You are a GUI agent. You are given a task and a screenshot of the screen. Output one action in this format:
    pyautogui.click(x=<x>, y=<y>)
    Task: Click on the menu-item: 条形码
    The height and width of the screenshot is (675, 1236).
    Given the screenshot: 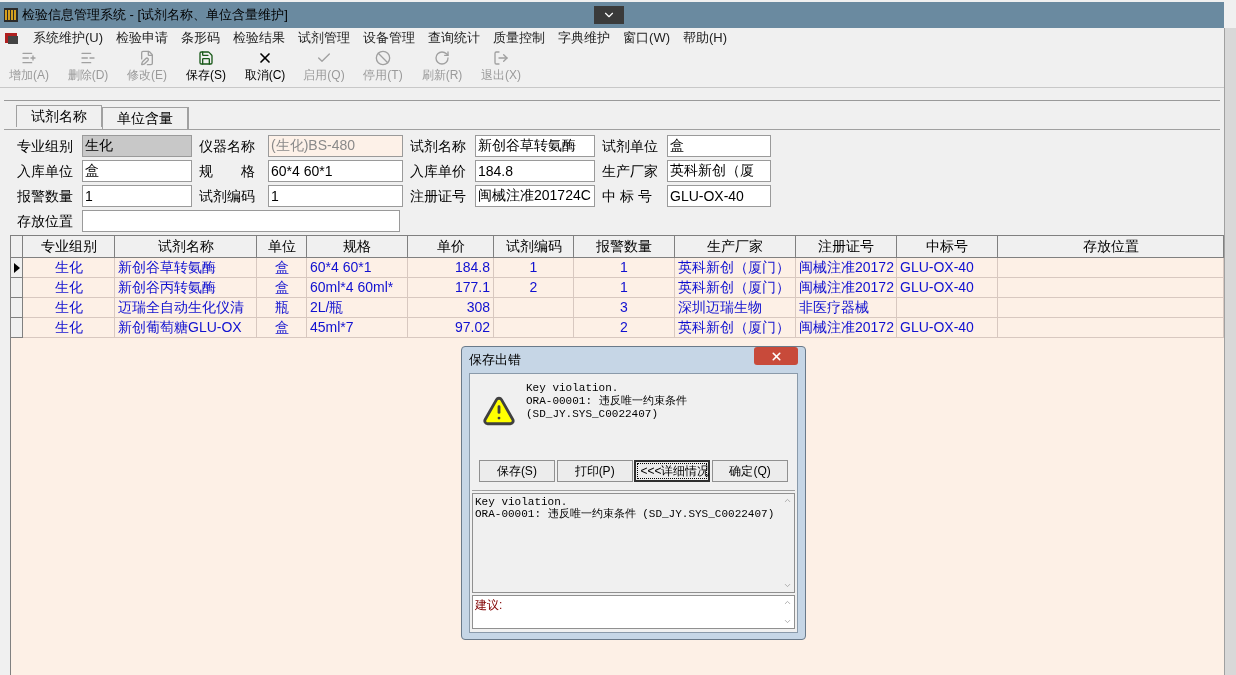 What is the action you would take?
    pyautogui.click(x=201, y=38)
    